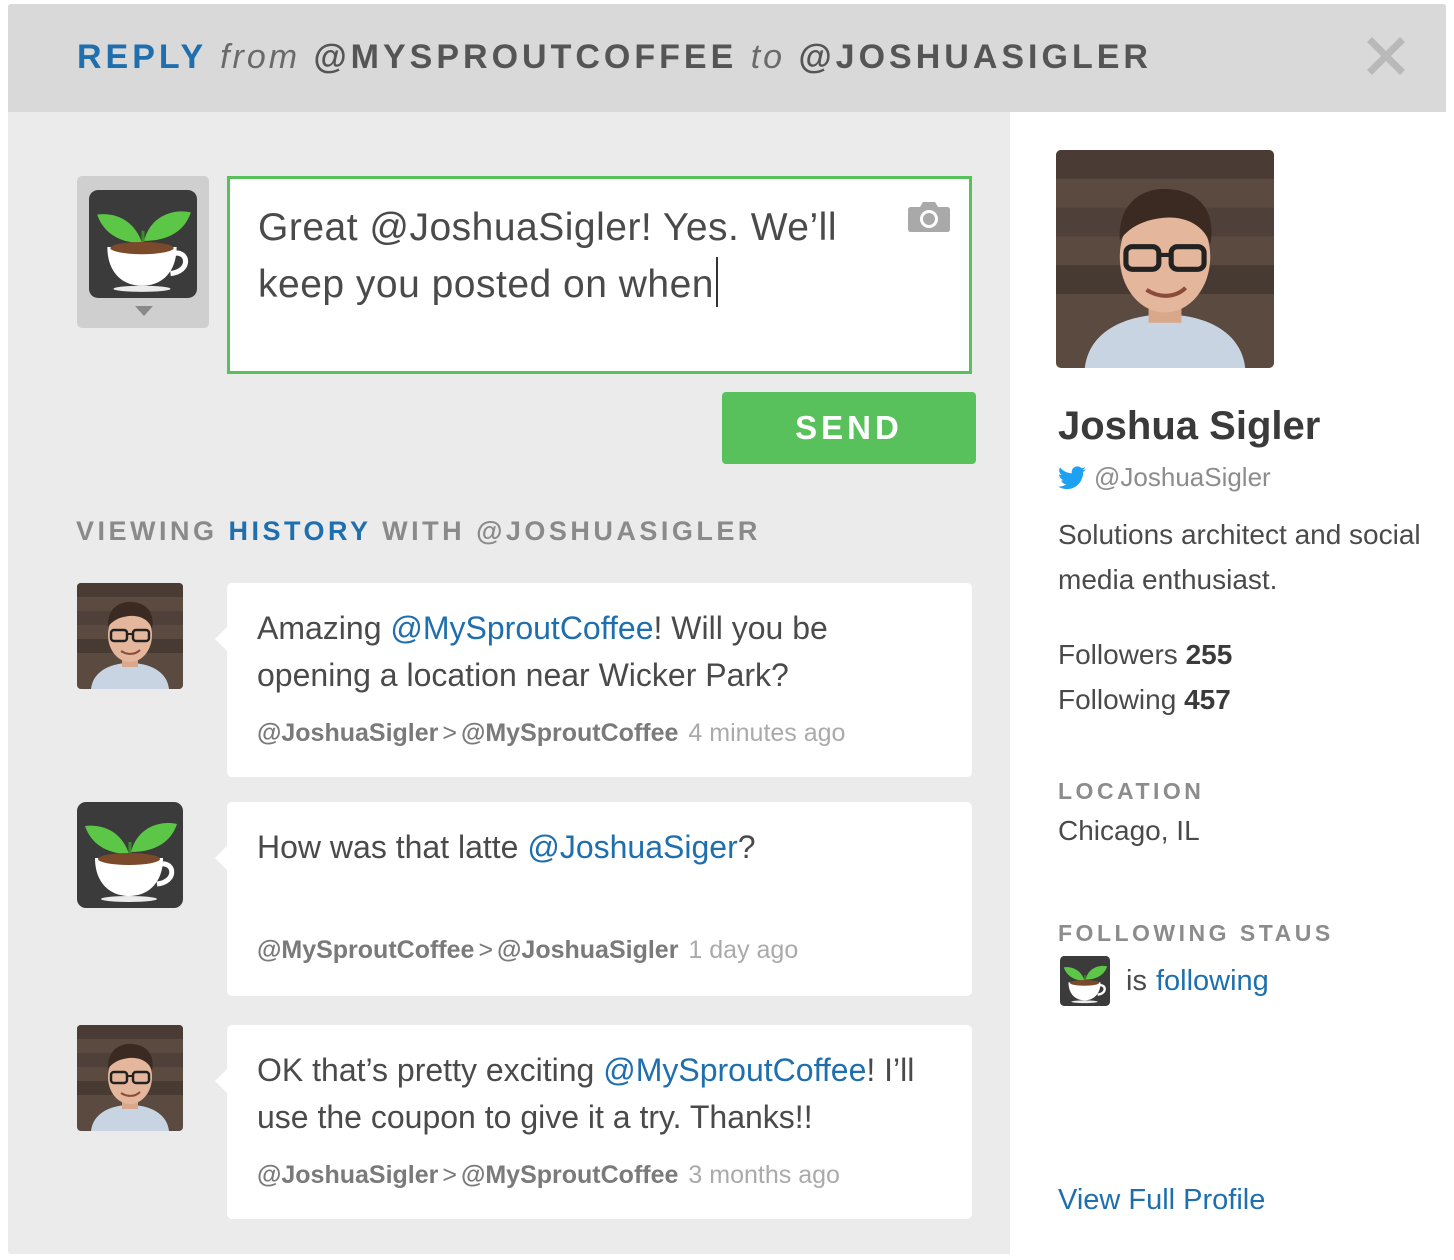 This screenshot has width=1454, height=1260. I want to click on profile-name: Joshua Sigler, so click(1189, 426).